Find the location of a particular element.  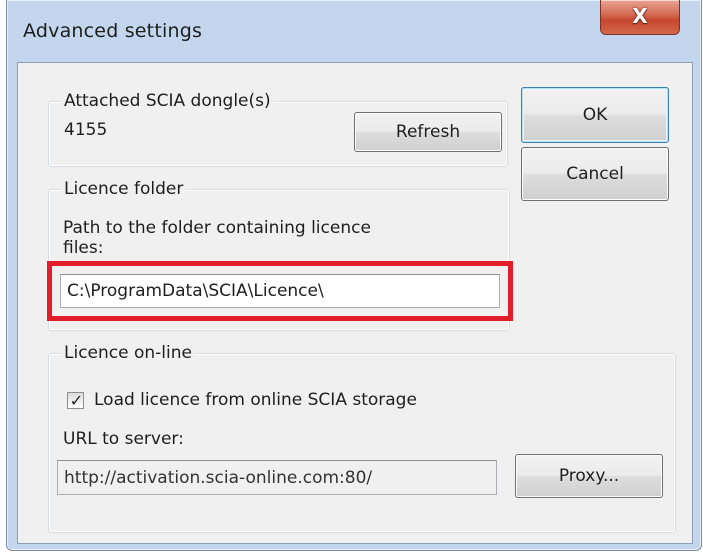

load-online-label: Load licence from online SCIA storage is located at coordinates (255, 400).